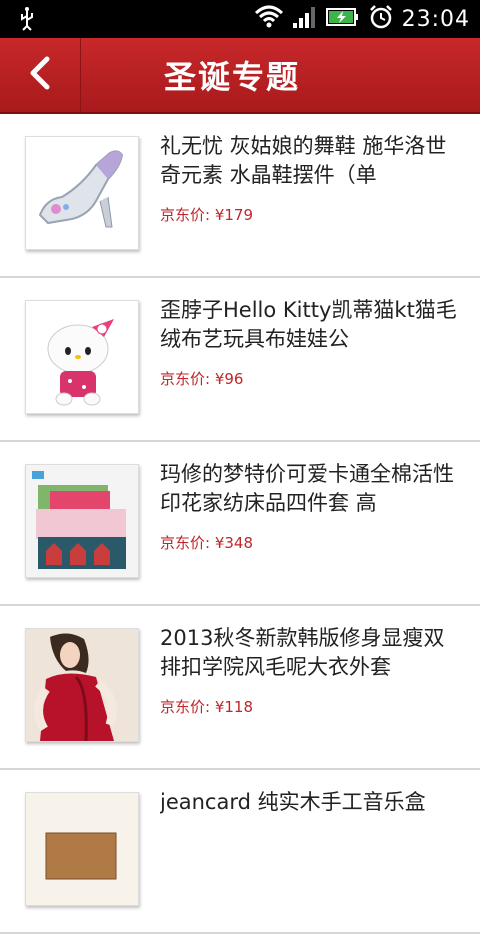 Image resolution: width=480 pixels, height=934 pixels. Describe the element at coordinates (308, 324) in the screenshot. I see `product-name: 歪脖子Hello Kitty凯蒂猫kt猫毛绒布艺玩具布娃娃公` at that location.